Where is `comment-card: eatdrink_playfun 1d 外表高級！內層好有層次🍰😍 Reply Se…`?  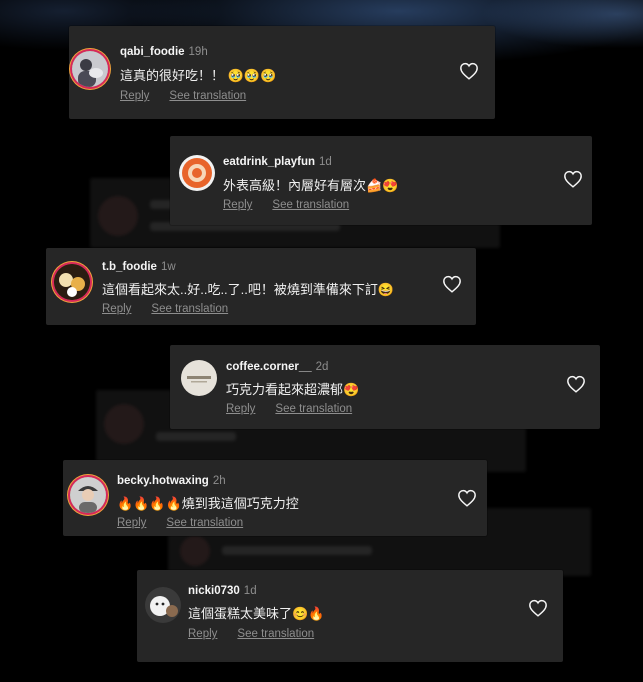
comment-card: eatdrink_playfun 1d 外表高級！內層好有層次🍰😍 Reply Se… is located at coordinates (381, 180).